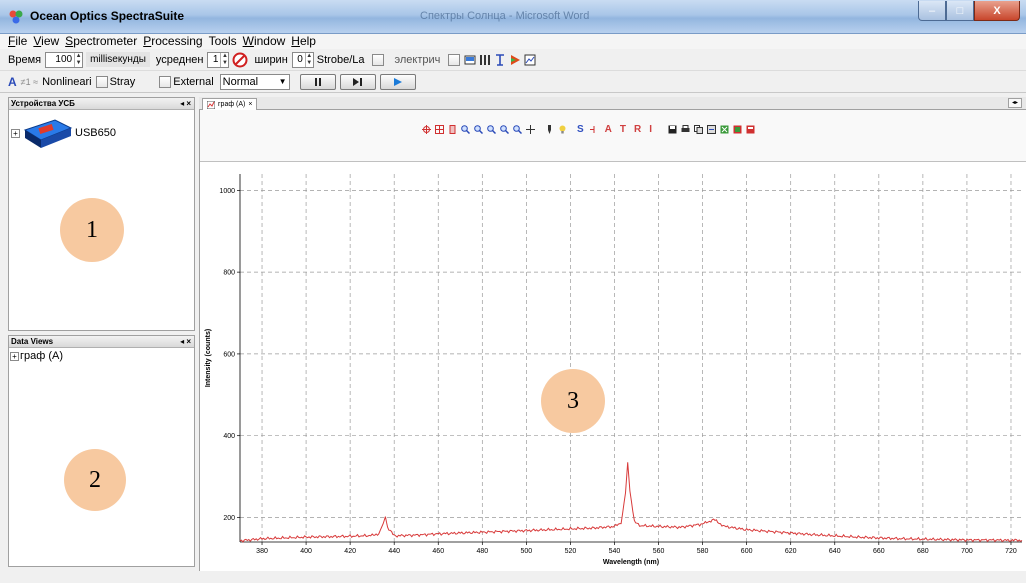 The width and height of the screenshot is (1026, 583). What do you see at coordinates (960, 11) in the screenshot?
I see `maximize-button: □` at bounding box center [960, 11].